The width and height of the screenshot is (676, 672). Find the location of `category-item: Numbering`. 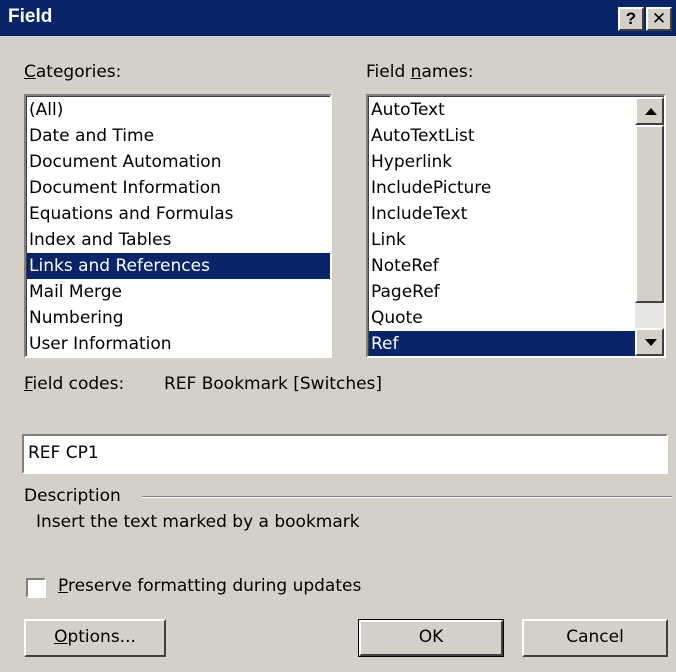

category-item: Numbering is located at coordinates (178, 318).